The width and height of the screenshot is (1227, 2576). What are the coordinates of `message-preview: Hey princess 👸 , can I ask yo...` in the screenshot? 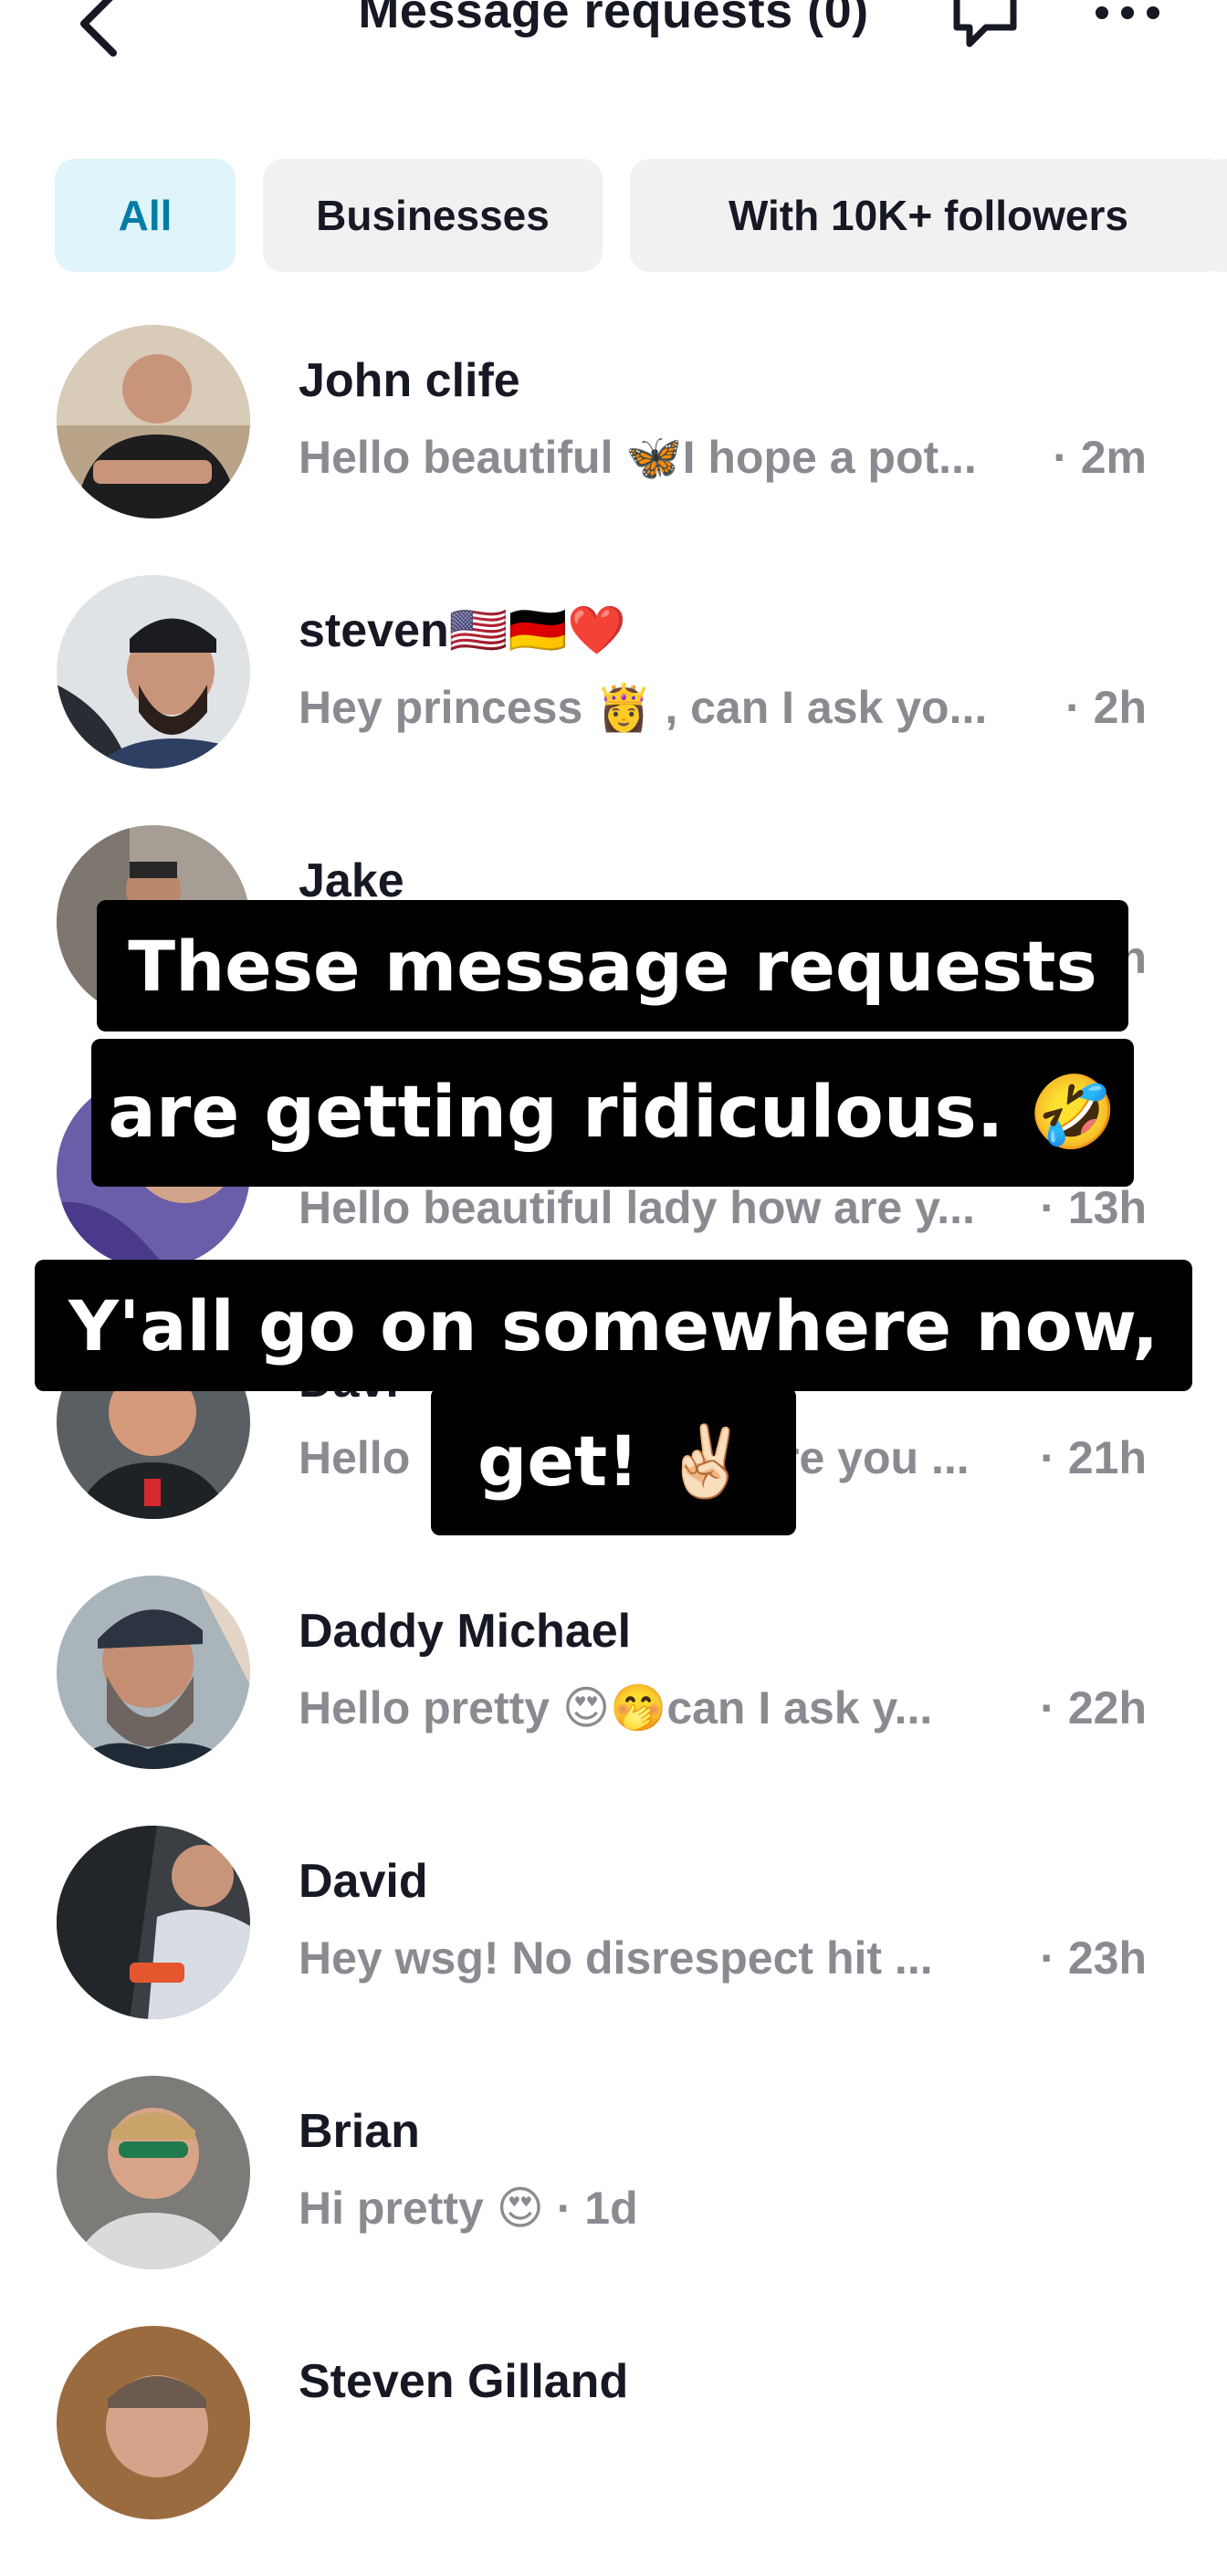 It's located at (643, 708).